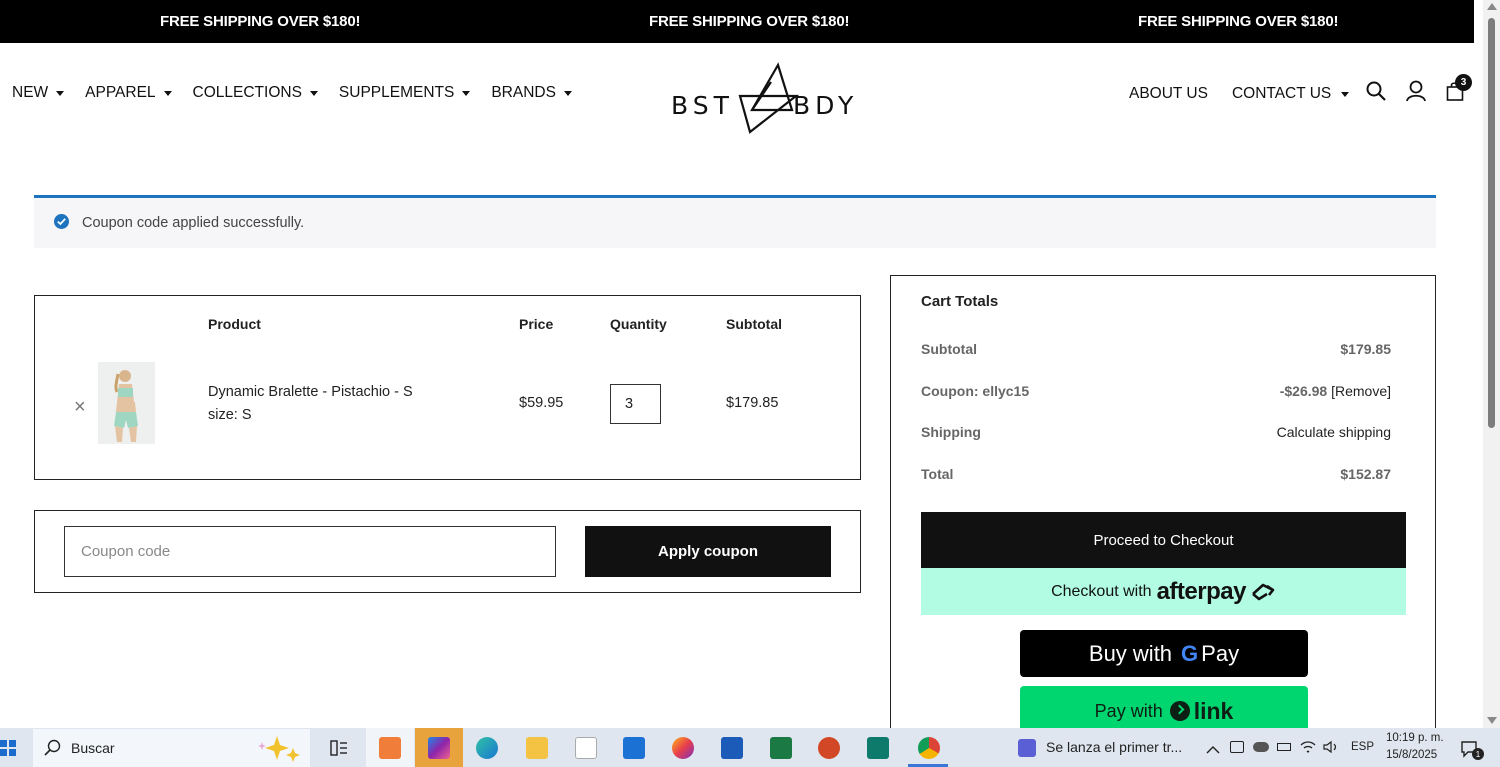  I want to click on calculate-shipping-link: Calculate shipping, so click(1334, 432).